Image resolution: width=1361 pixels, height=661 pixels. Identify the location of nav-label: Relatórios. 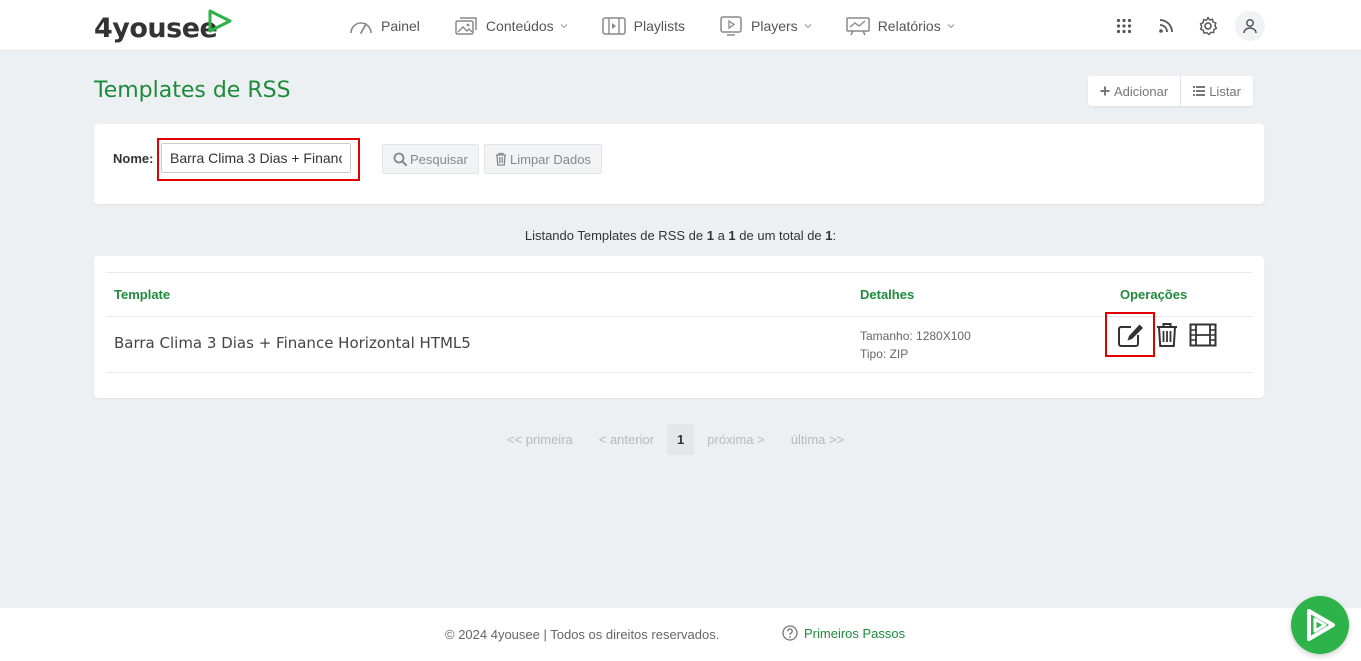
(909, 25).